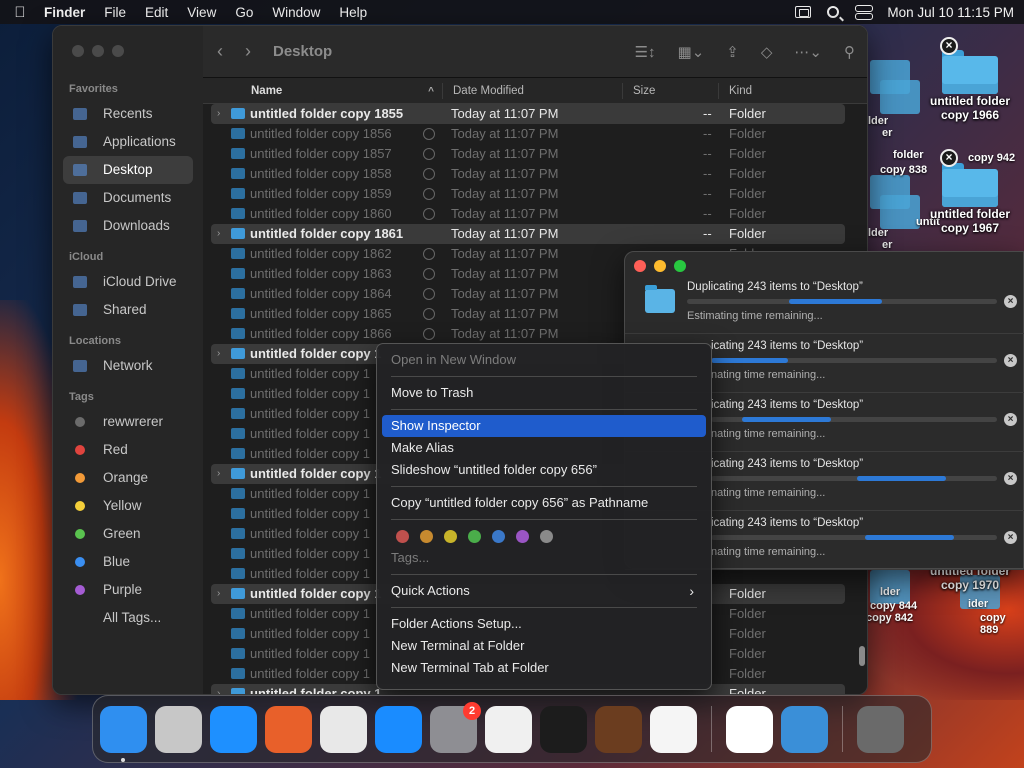  What do you see at coordinates (248, 51) in the screenshot?
I see `forward-chevron-icon: ›` at bounding box center [248, 51].